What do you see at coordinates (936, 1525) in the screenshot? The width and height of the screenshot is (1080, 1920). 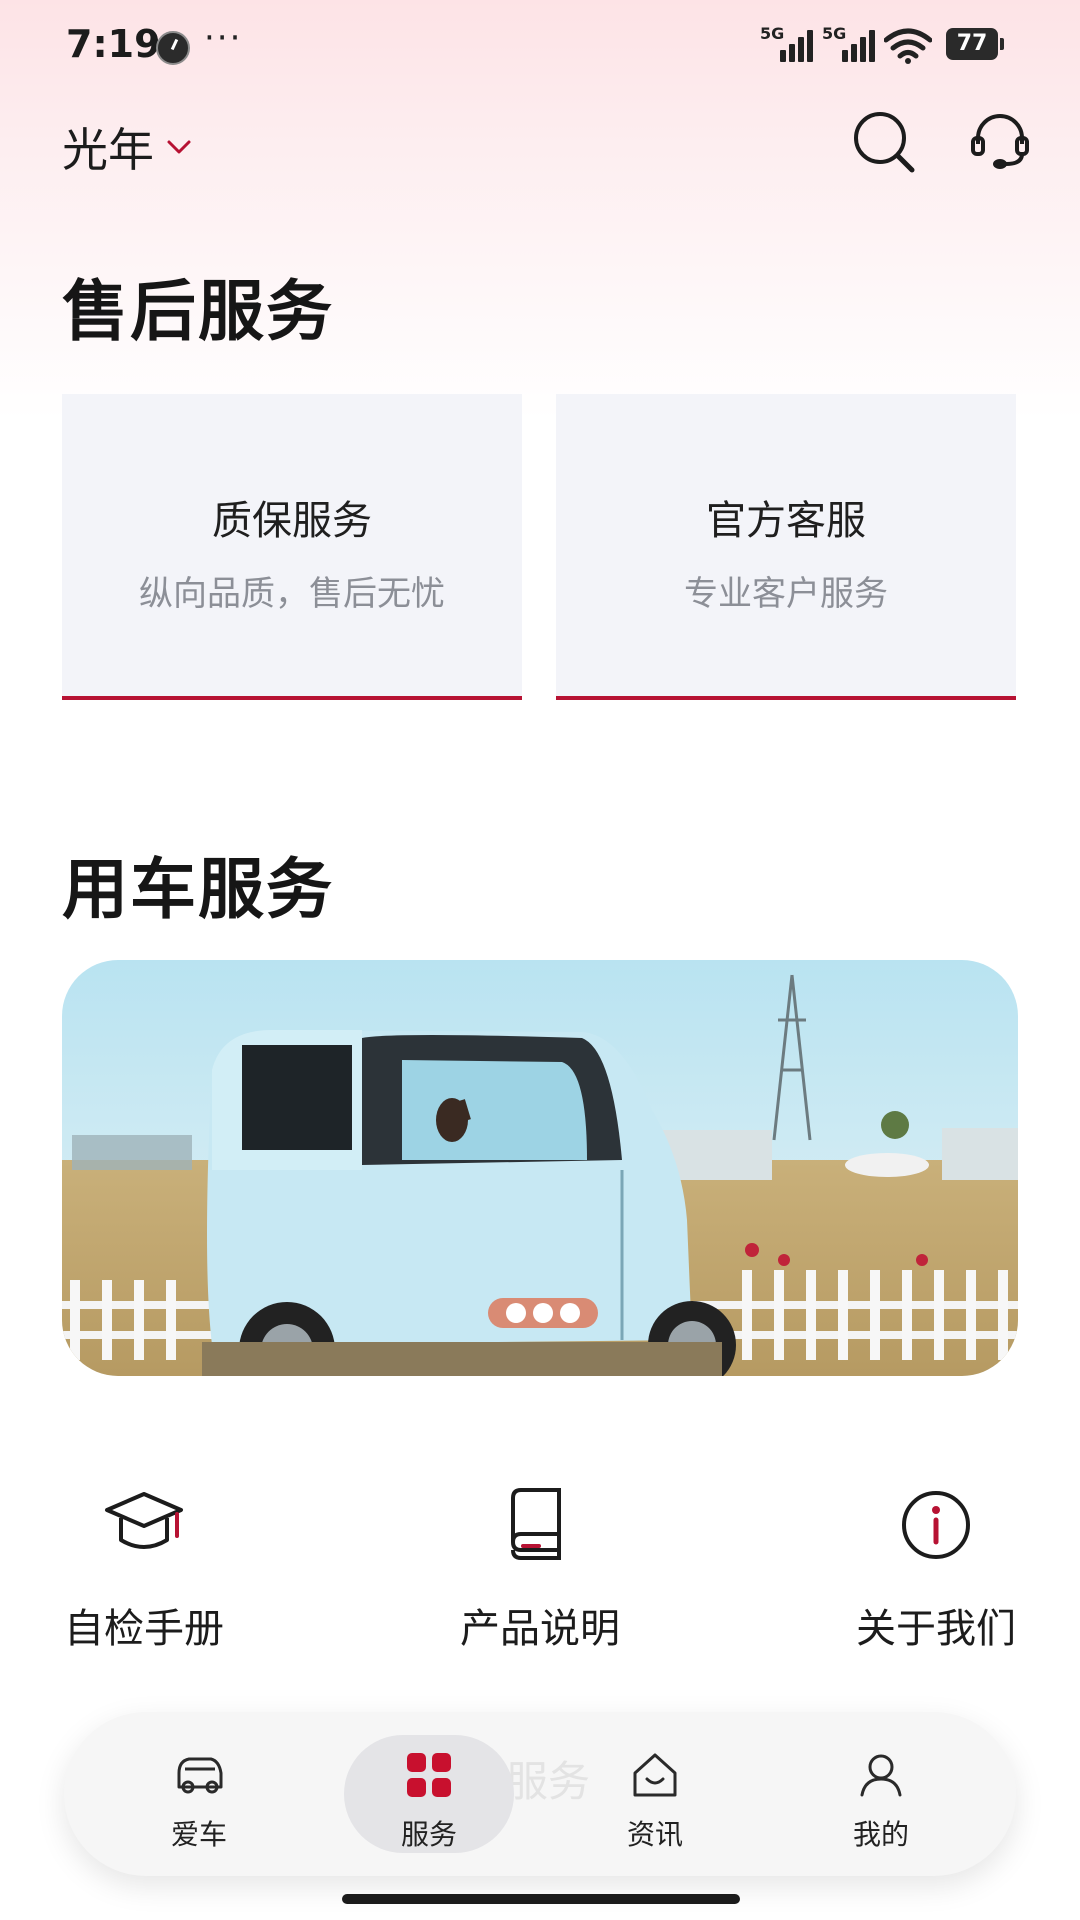 I see `info-icon` at bounding box center [936, 1525].